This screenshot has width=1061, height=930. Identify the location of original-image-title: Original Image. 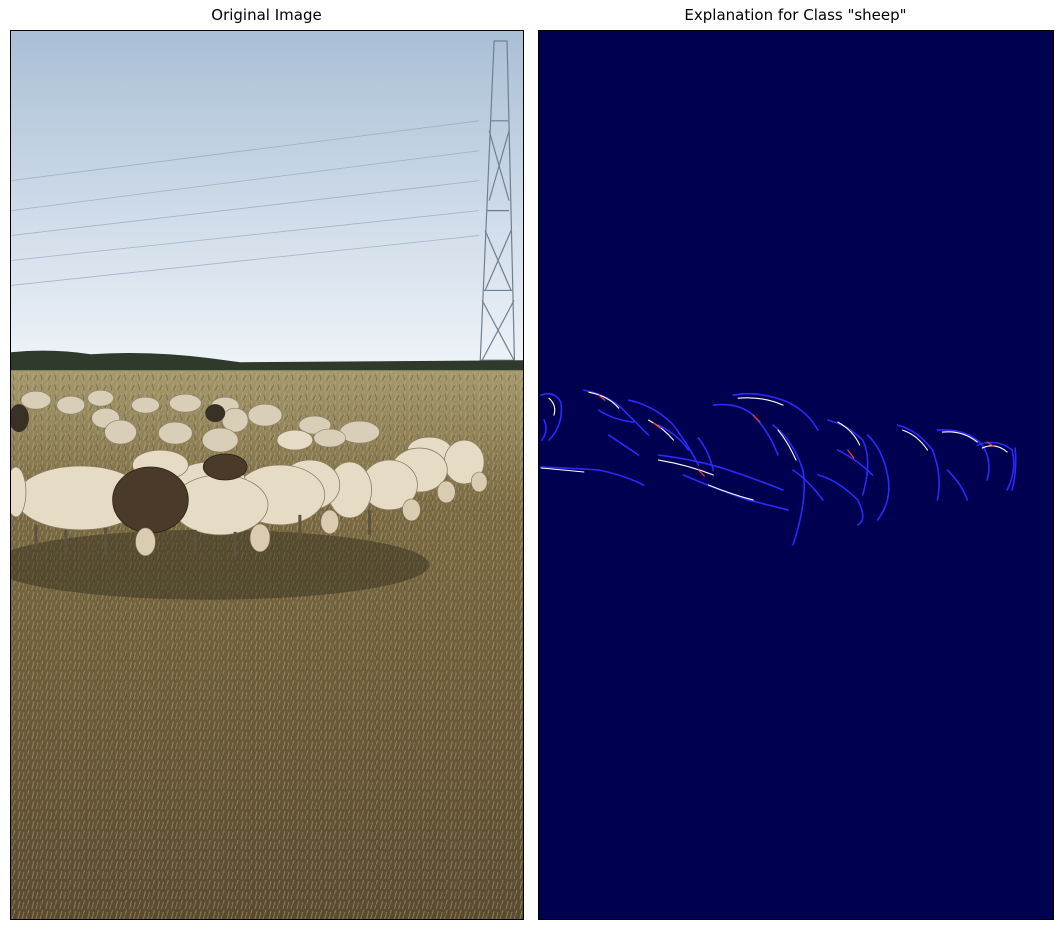
(266, 15).